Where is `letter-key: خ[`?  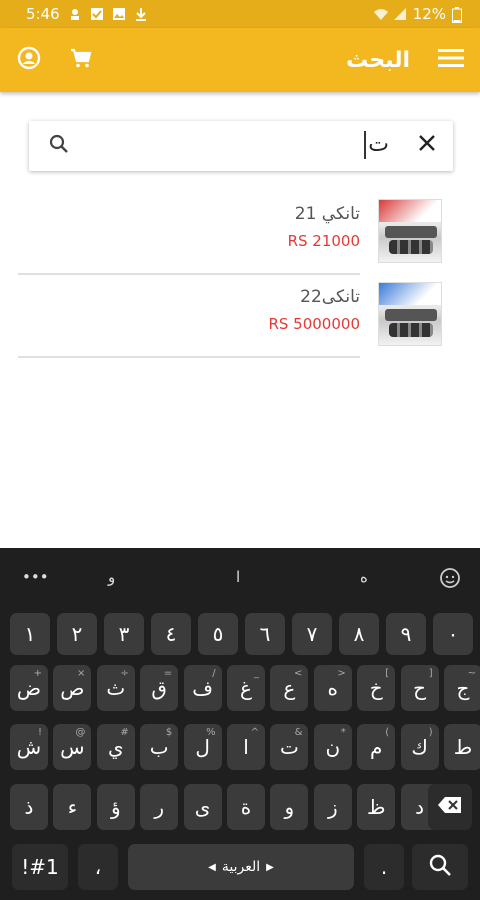
letter-key: خ[ is located at coordinates (376, 688).